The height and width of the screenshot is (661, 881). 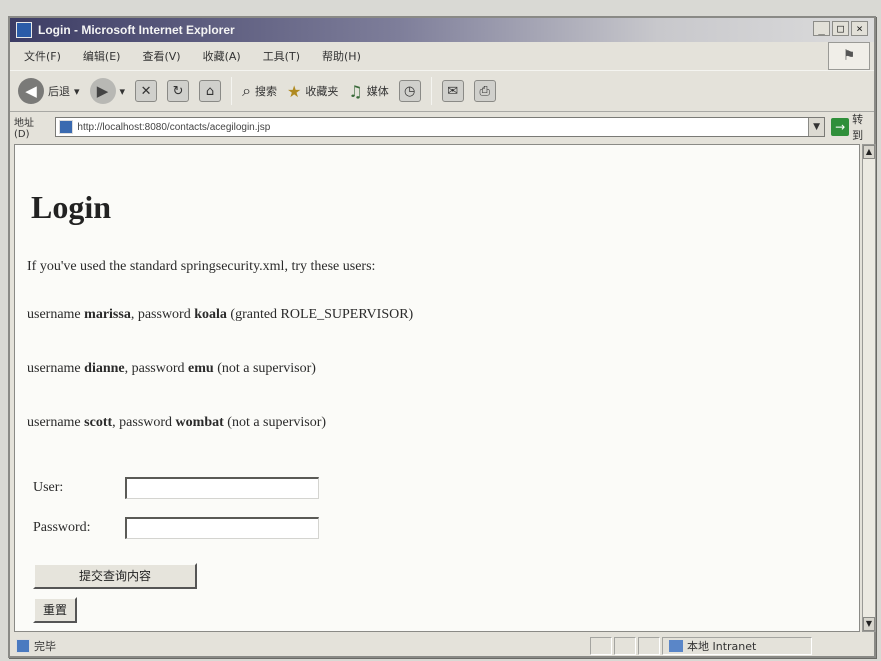 What do you see at coordinates (858, 127) in the screenshot?
I see `go-label: 转到` at bounding box center [858, 127].